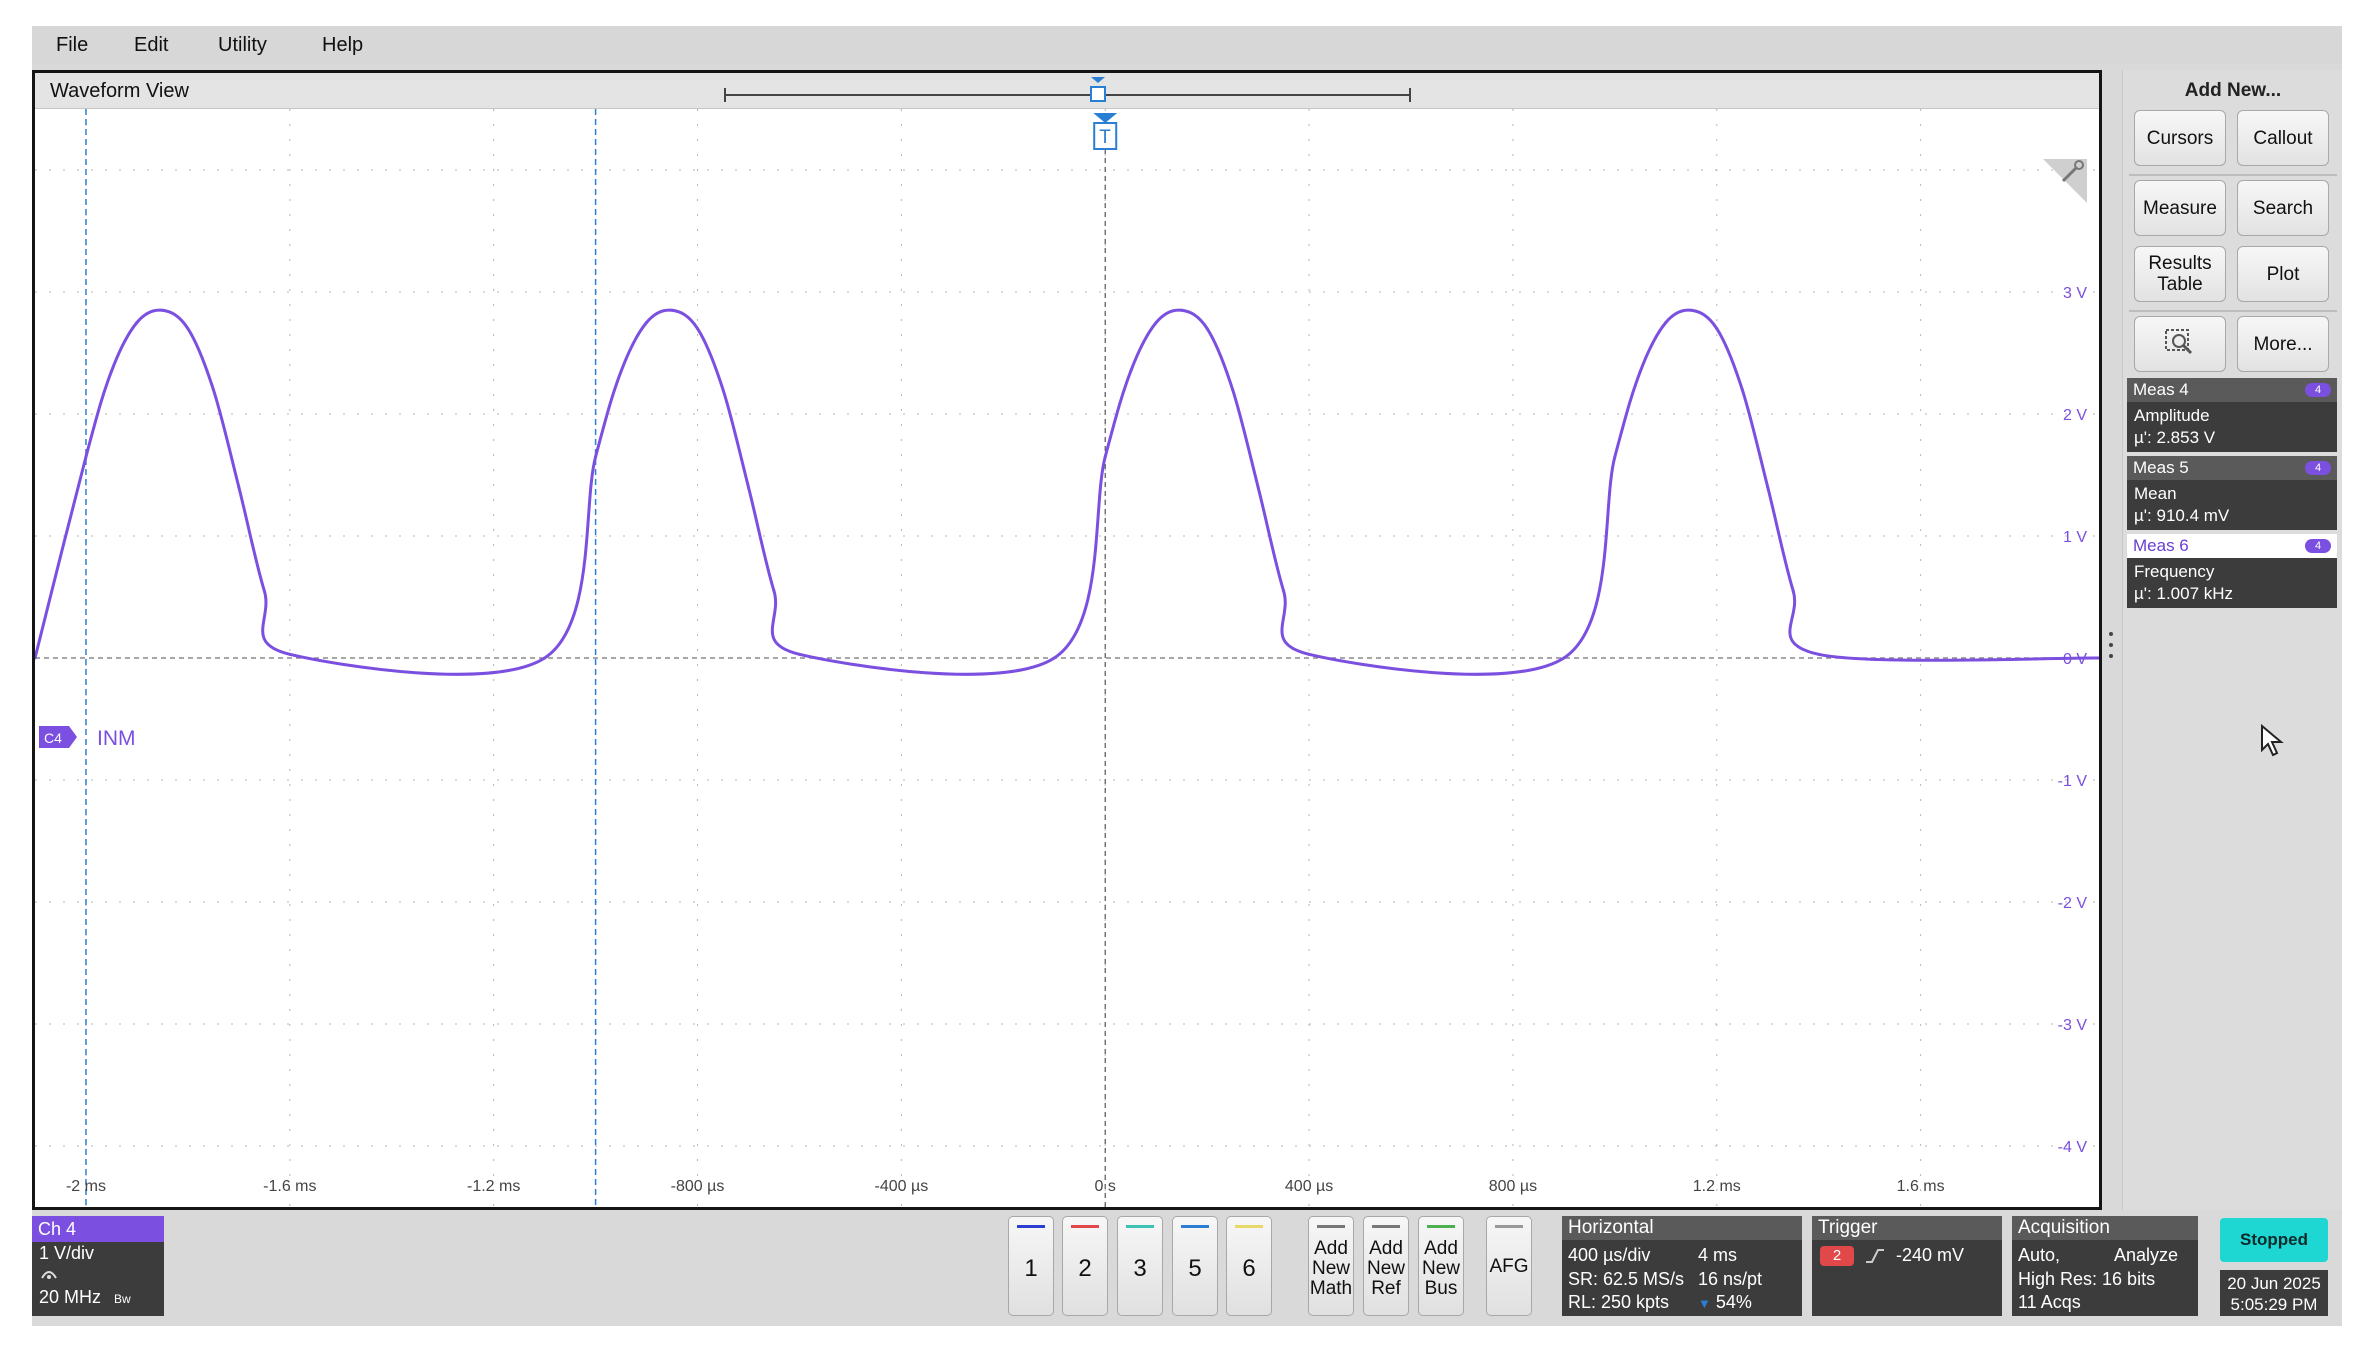  I want to click on channel-2-button: 2, so click(1085, 1266).